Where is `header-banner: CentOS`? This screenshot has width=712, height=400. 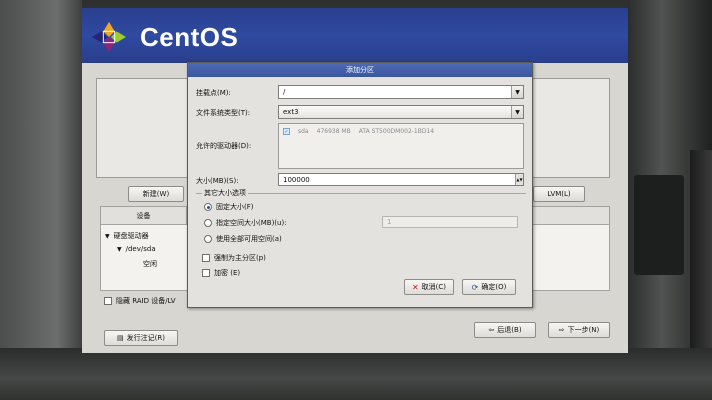
header-banner: CentOS is located at coordinates (355, 35).